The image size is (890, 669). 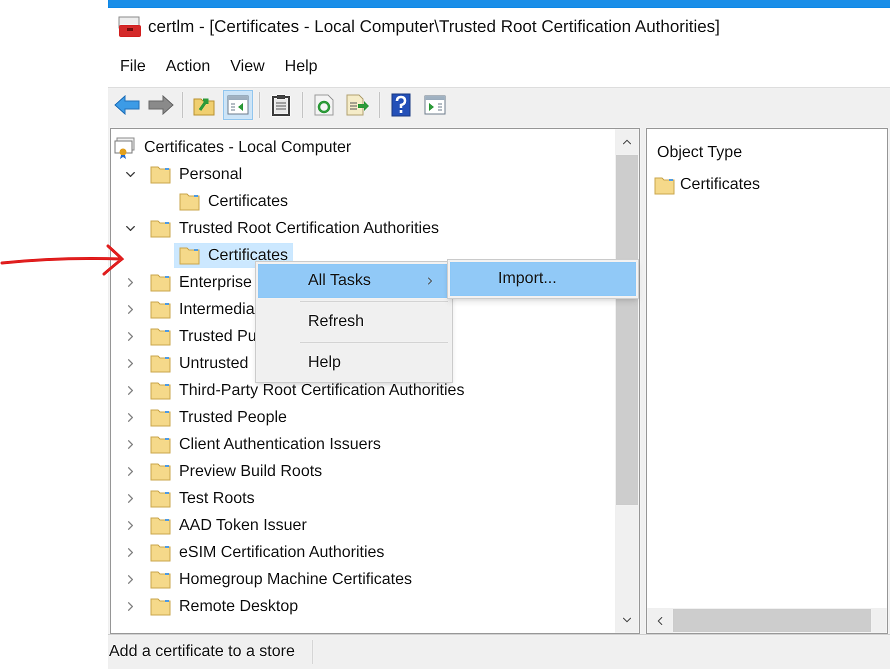 What do you see at coordinates (202, 309) in the screenshot?
I see `tree-item: Intermedia` at bounding box center [202, 309].